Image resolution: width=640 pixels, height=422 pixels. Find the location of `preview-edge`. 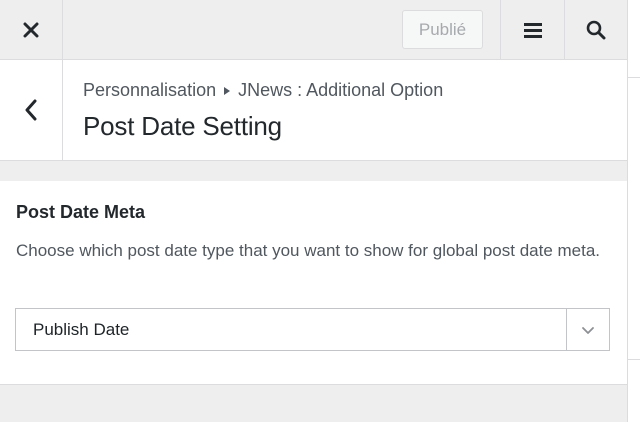

preview-edge is located at coordinates (633, 211).